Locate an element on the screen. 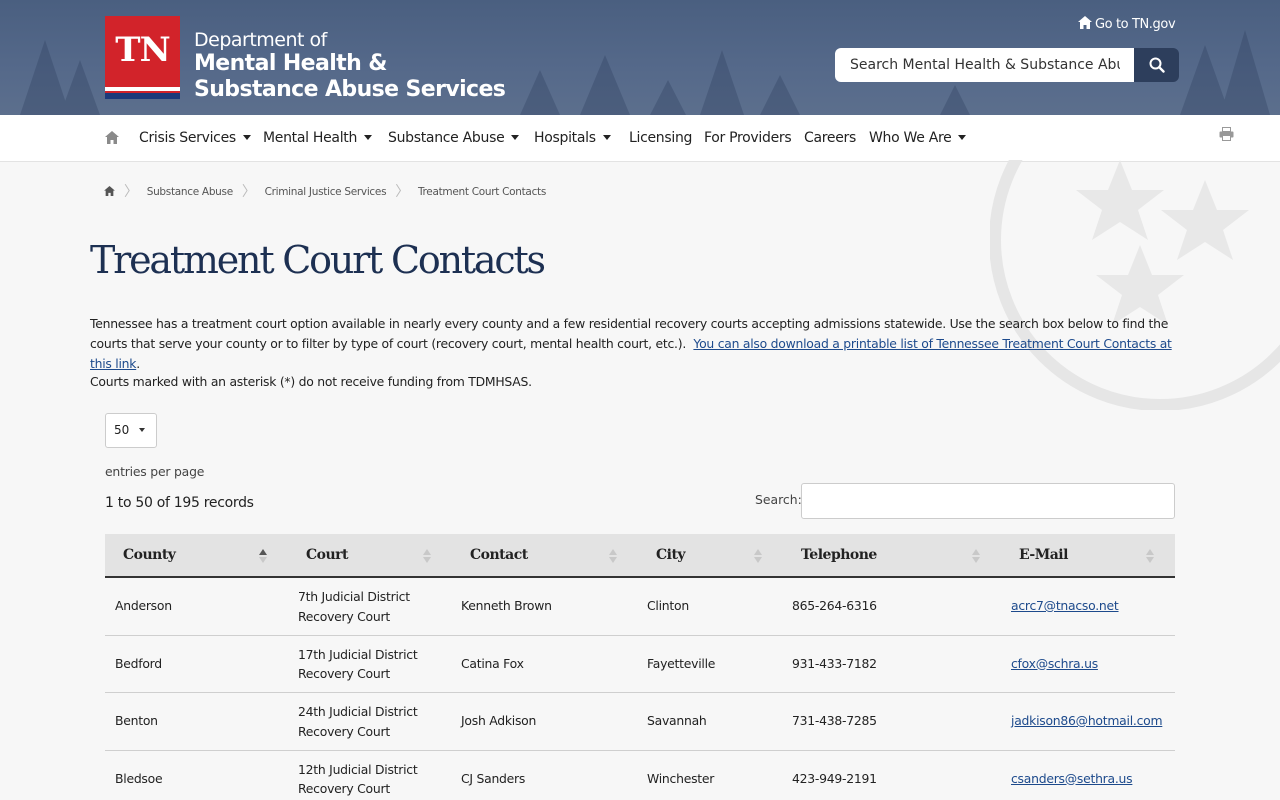 The width and height of the screenshot is (1280, 800). sort-ascending-icon is located at coordinates (263, 556).